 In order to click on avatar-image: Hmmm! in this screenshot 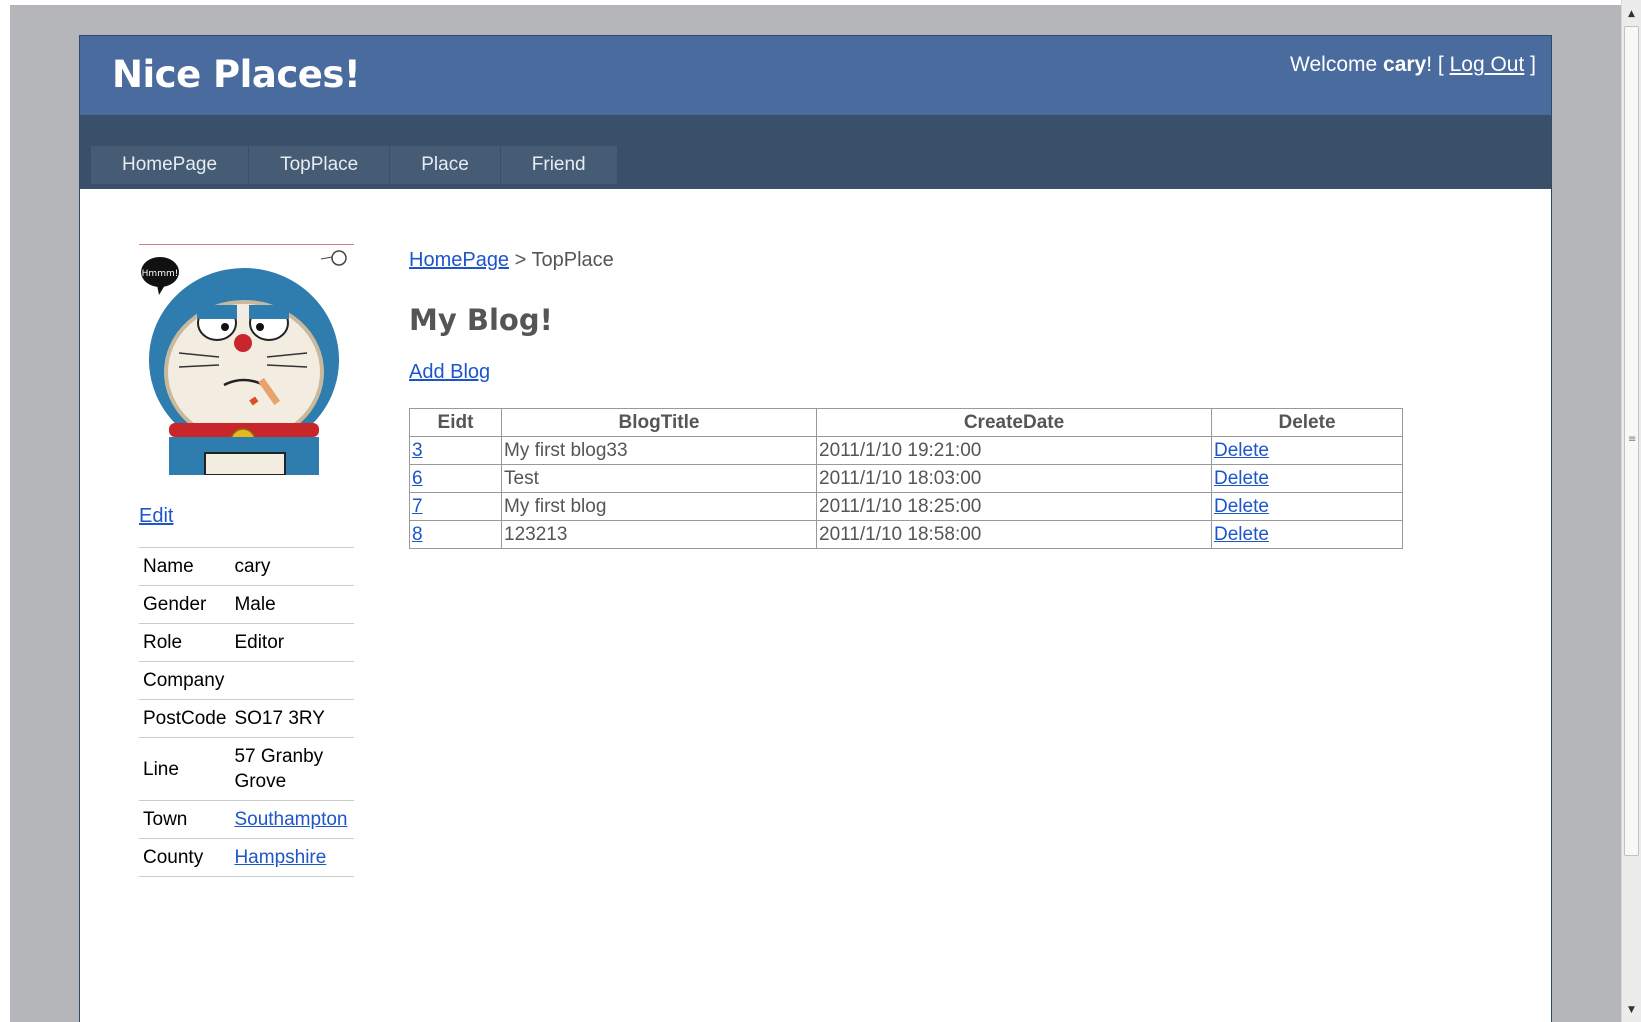, I will do `click(246, 360)`.